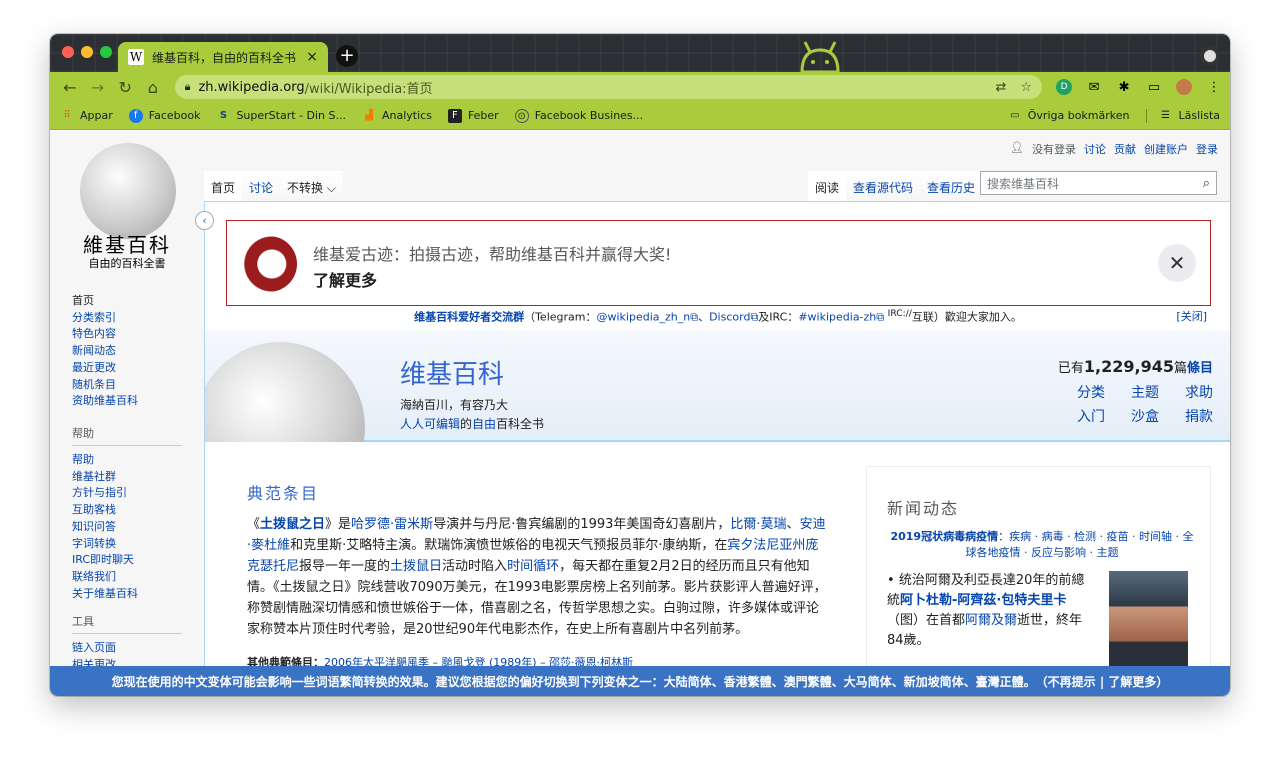 This screenshot has width=1280, height=762. What do you see at coordinates (127, 527) in the screenshot?
I see `nav-link: 知识问答` at bounding box center [127, 527].